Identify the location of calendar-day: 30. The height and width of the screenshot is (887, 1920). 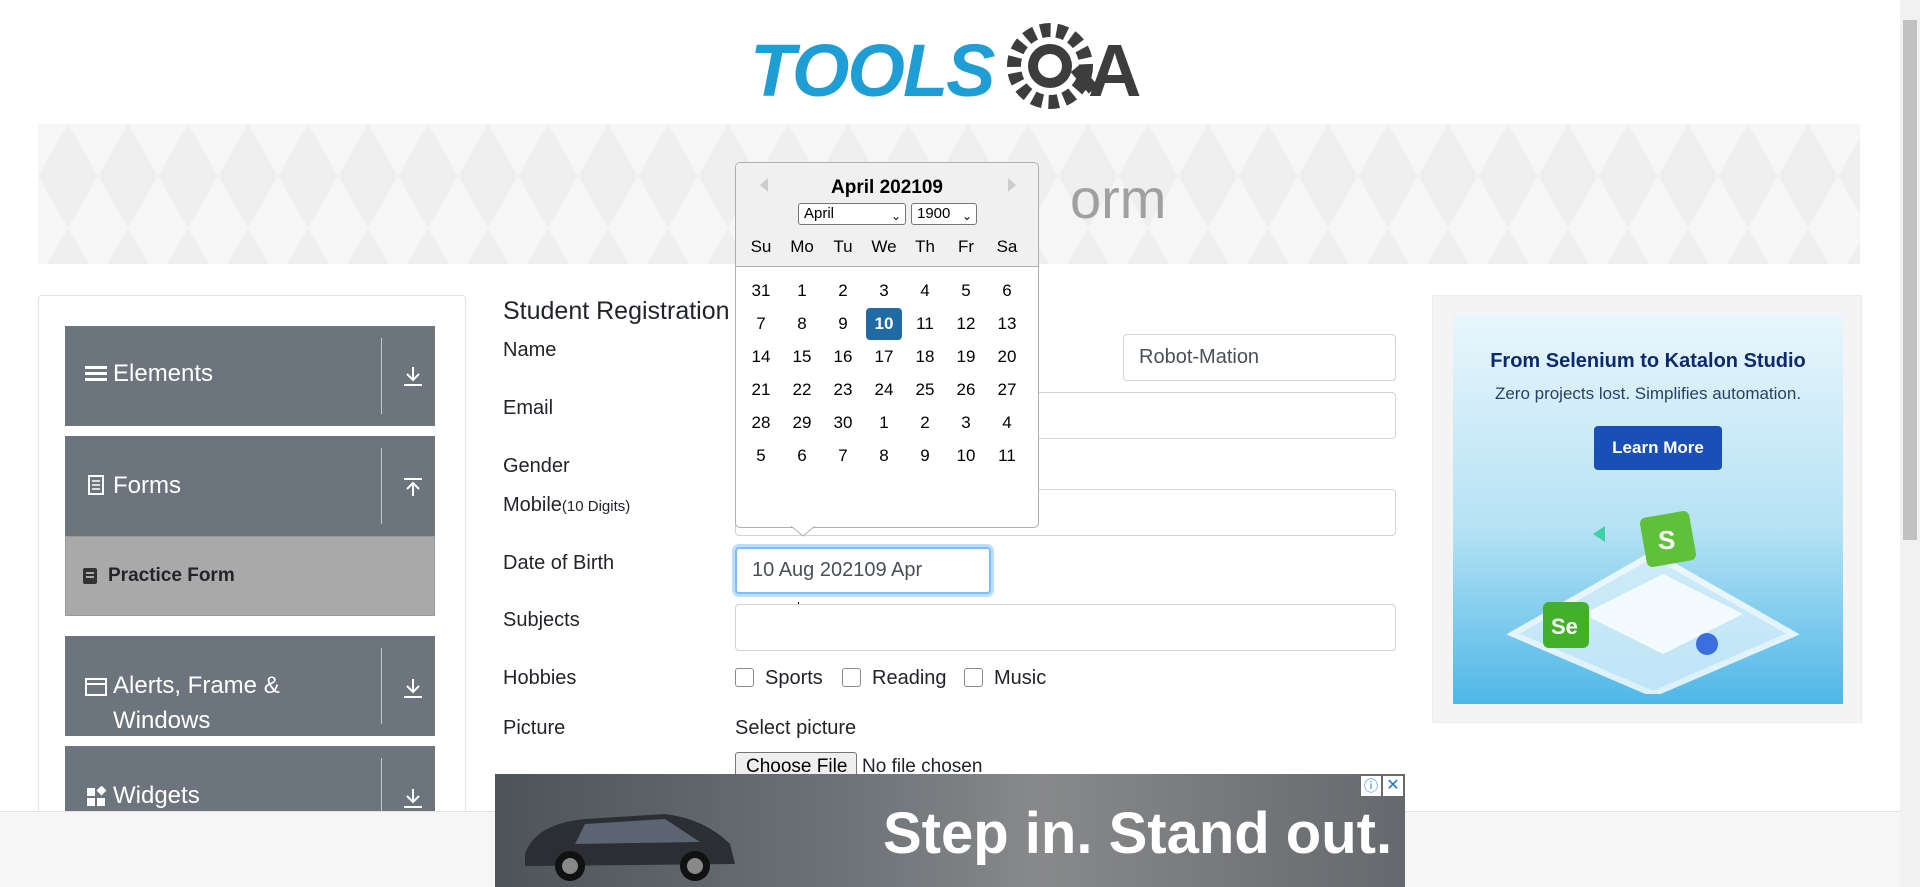
(843, 423).